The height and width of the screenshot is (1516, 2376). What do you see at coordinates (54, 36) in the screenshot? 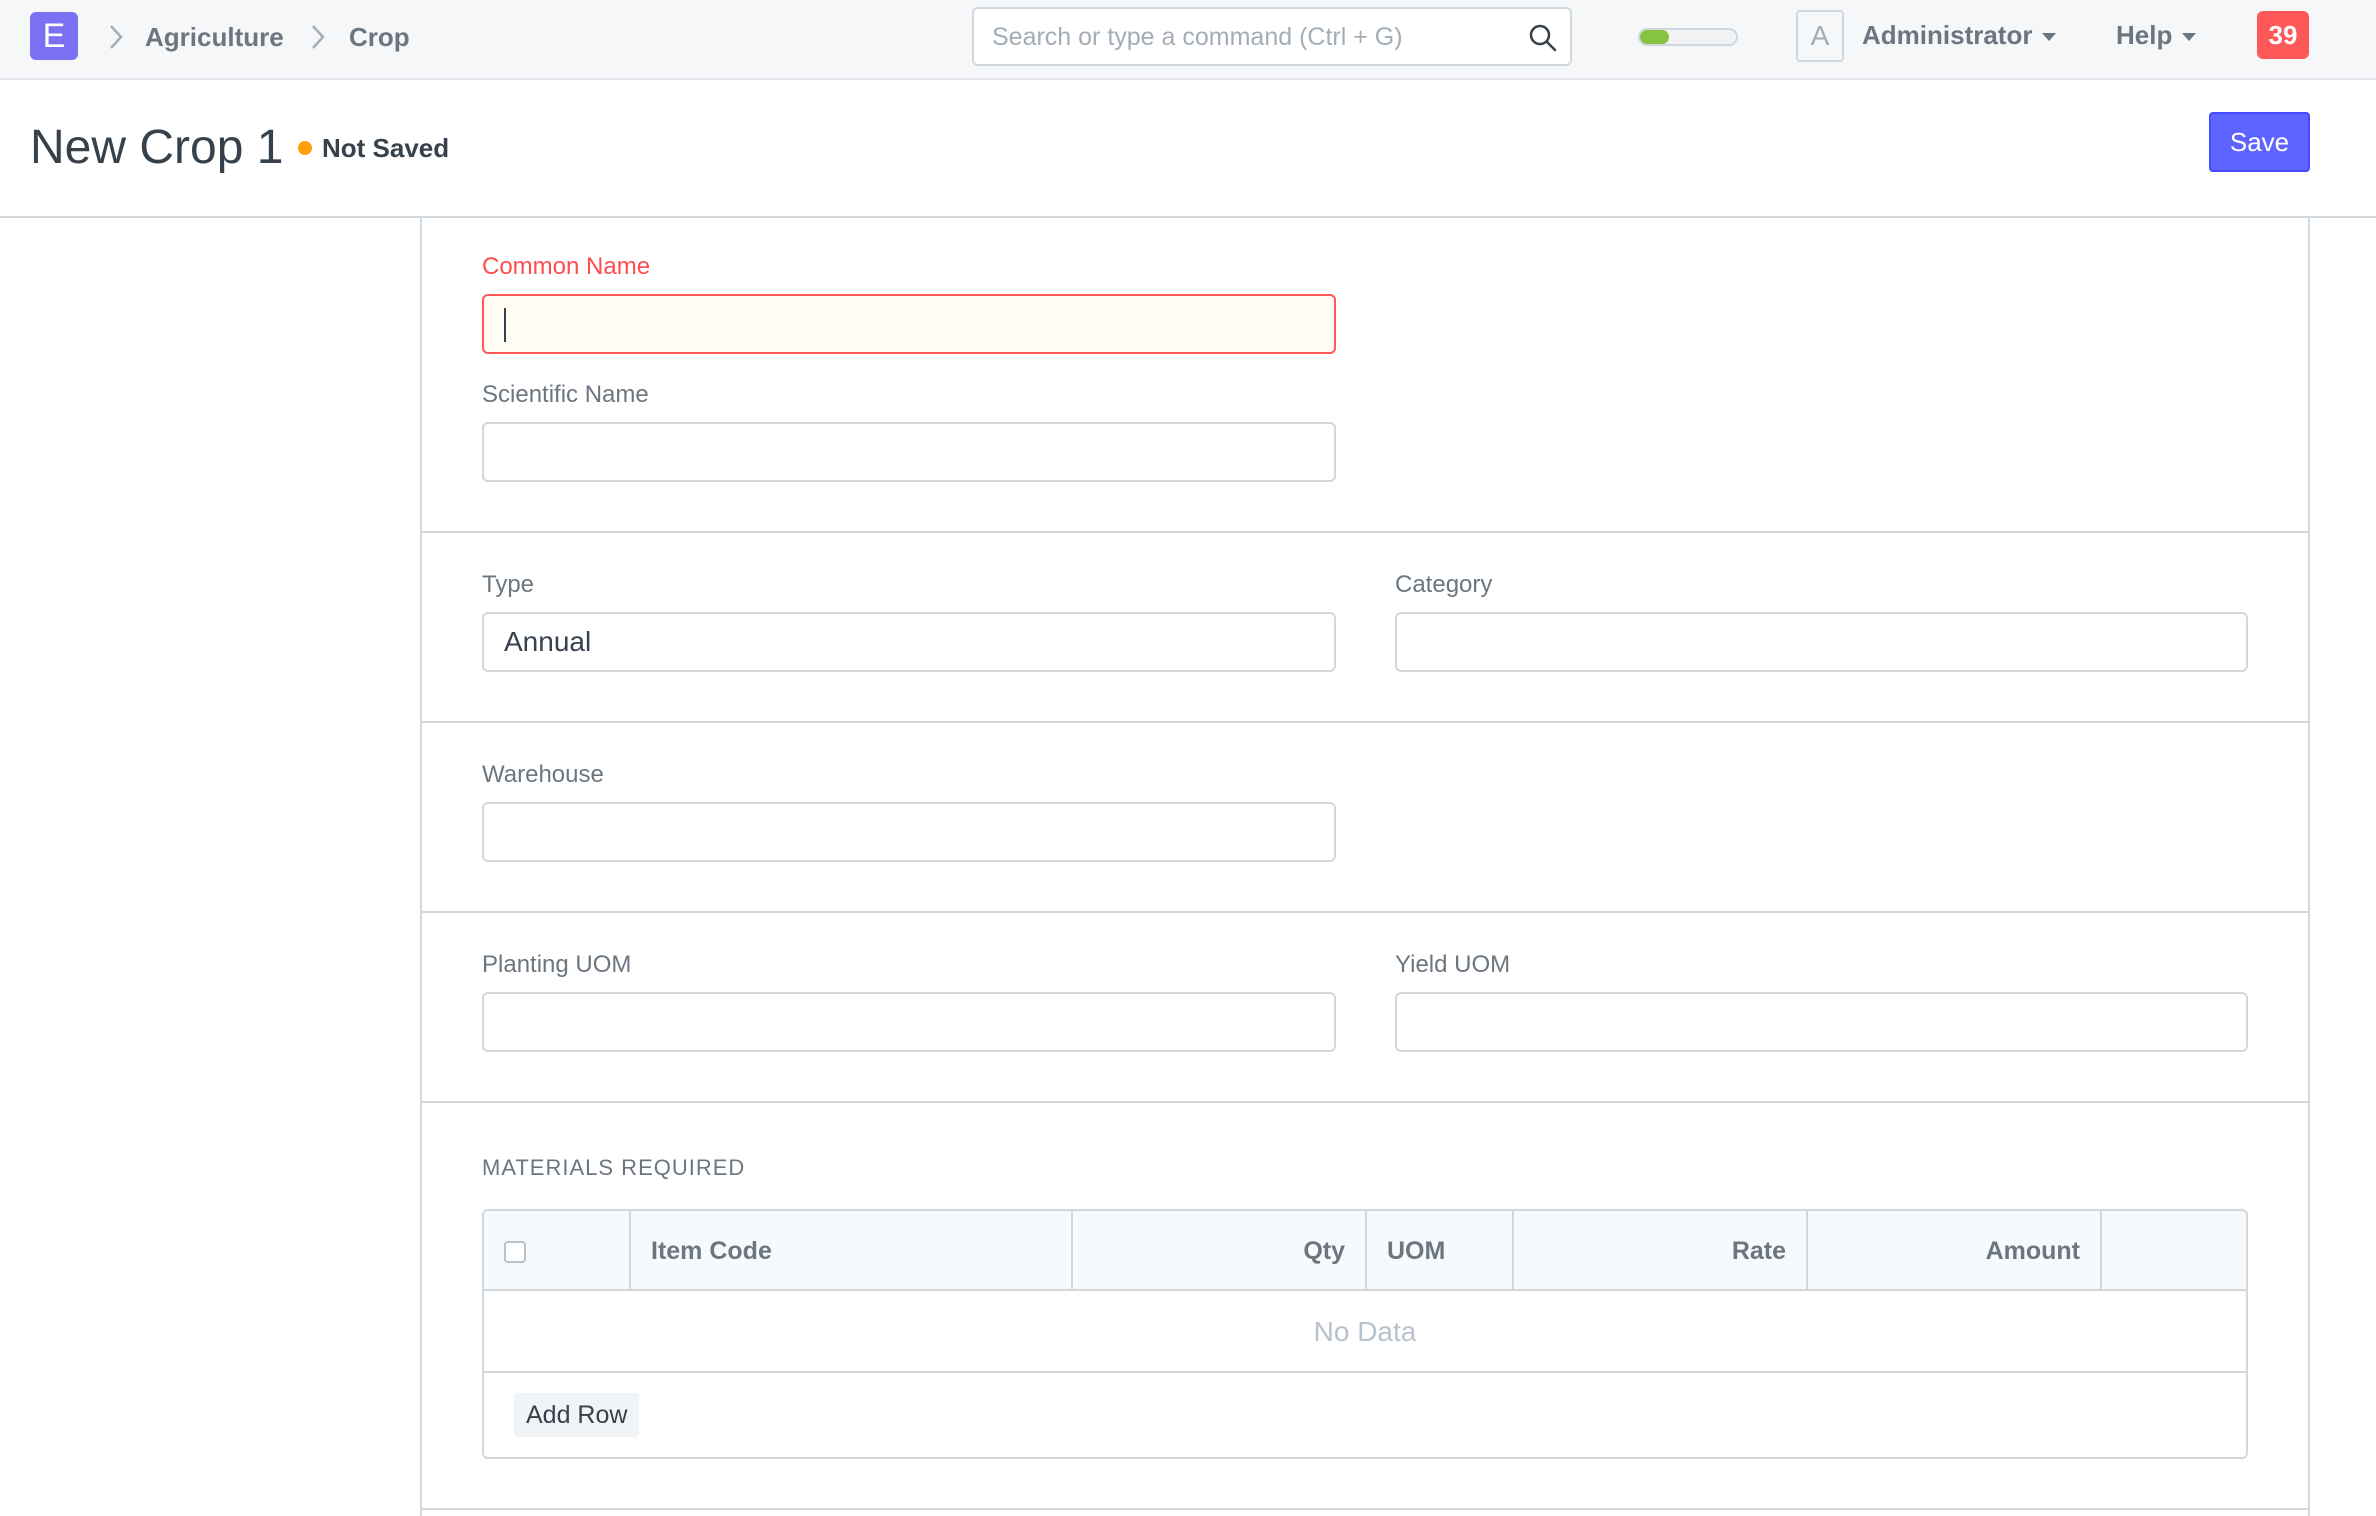
I see `app-logo: E` at bounding box center [54, 36].